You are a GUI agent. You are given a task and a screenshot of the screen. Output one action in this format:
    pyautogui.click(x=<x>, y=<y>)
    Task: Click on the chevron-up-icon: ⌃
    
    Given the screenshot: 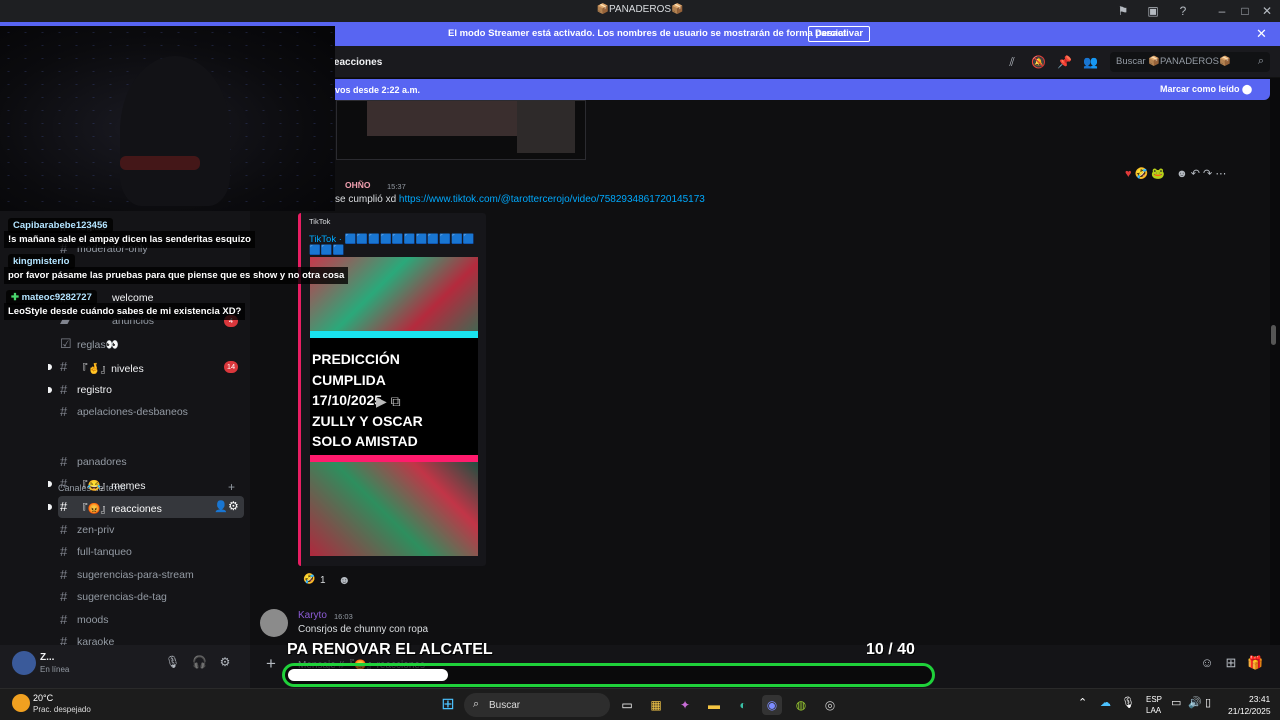 What is the action you would take?
    pyautogui.click(x=1082, y=702)
    